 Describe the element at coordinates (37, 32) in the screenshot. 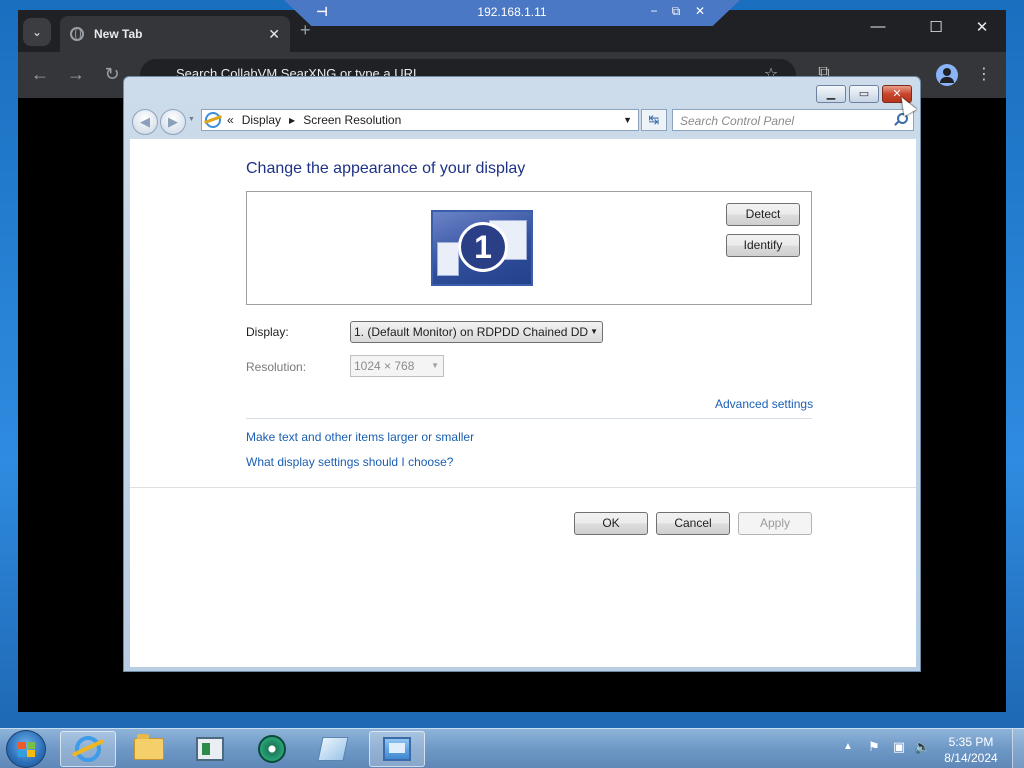

I see `tab-search-button: ⌄` at that location.